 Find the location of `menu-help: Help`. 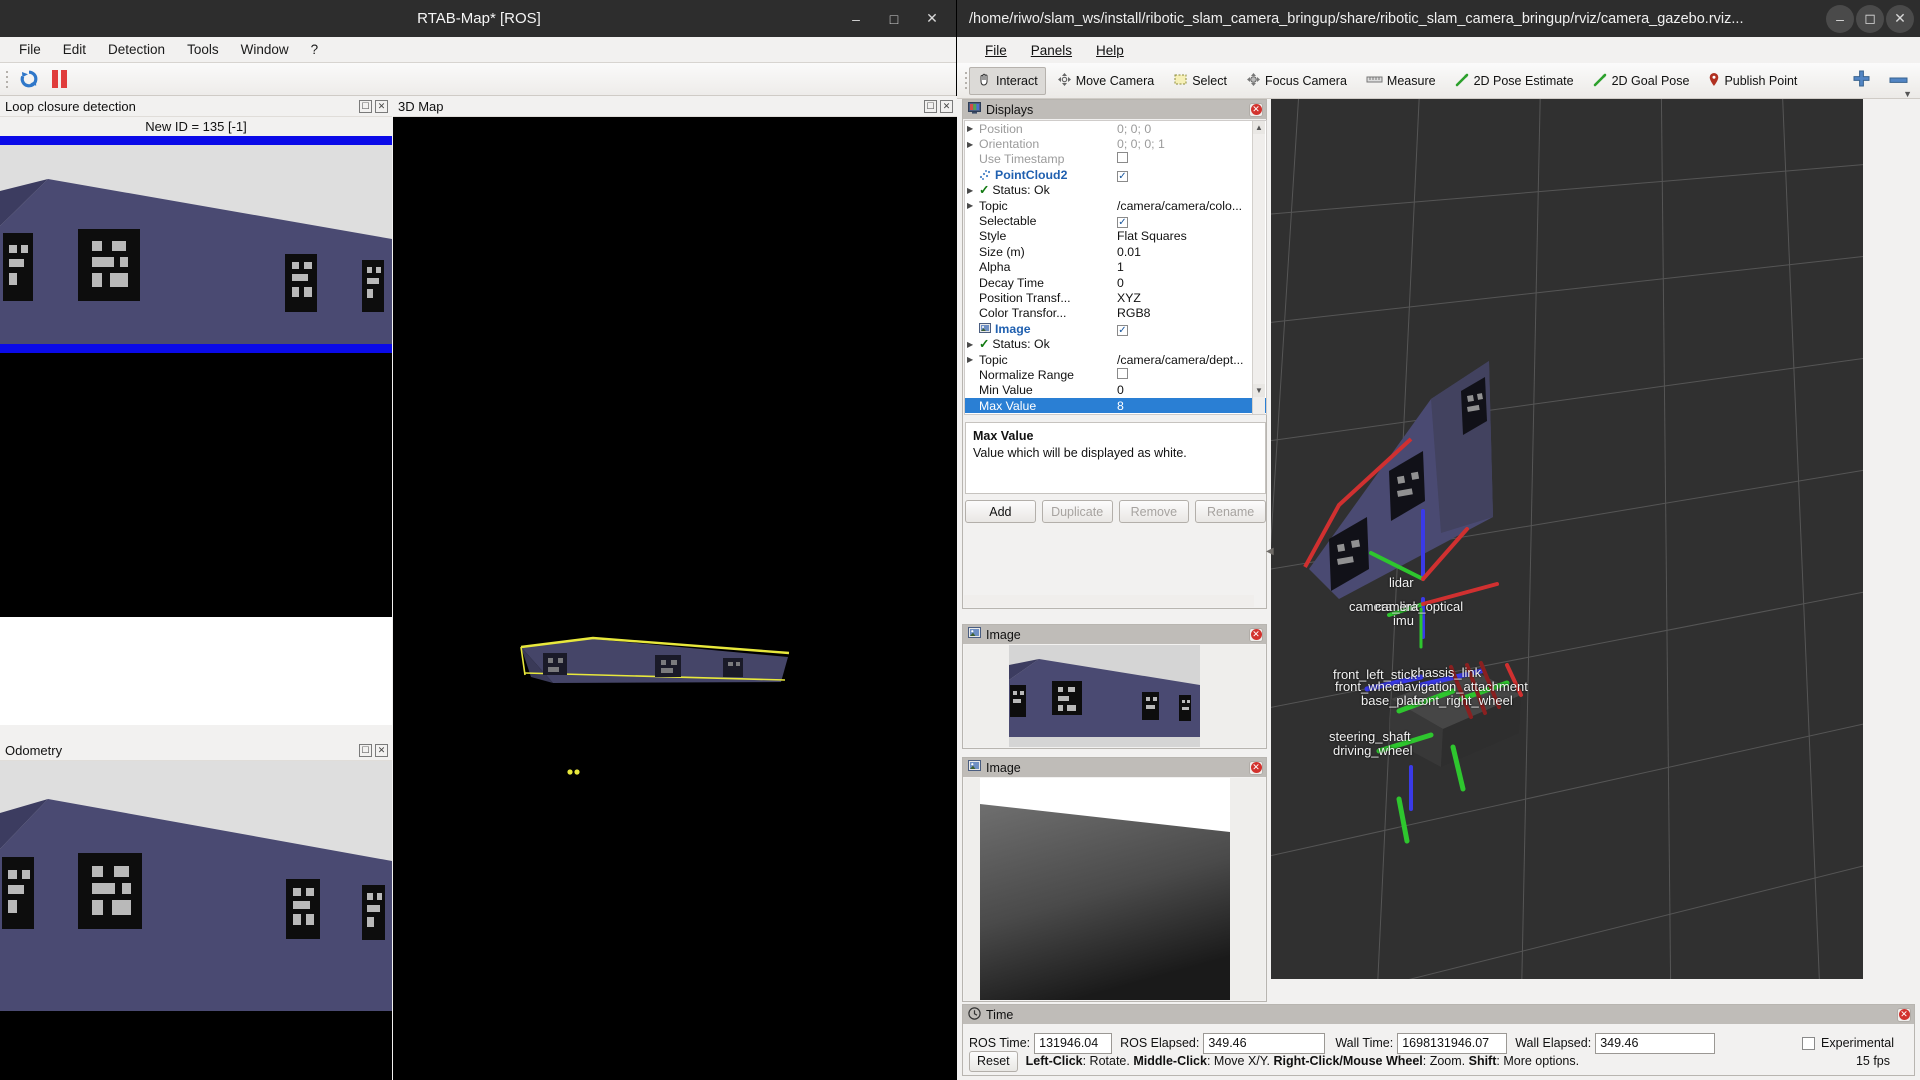

menu-help: Help is located at coordinates (1110, 50).